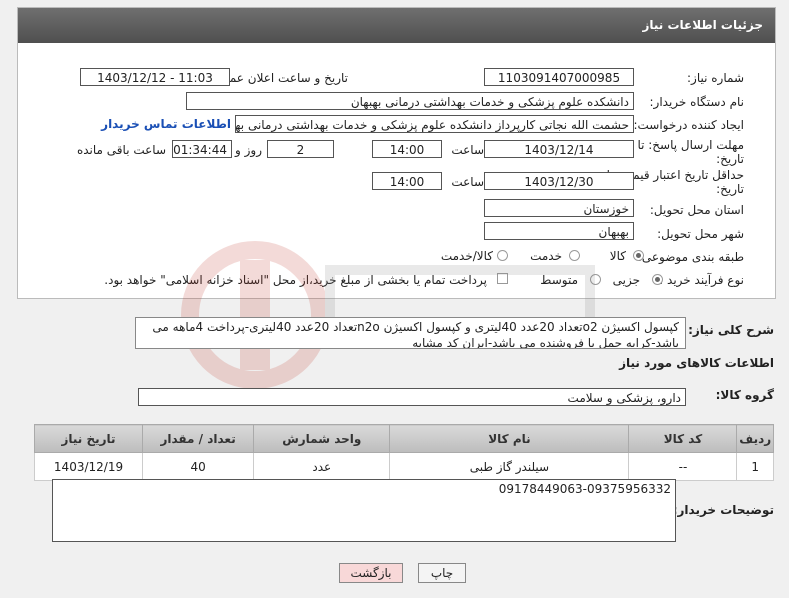 This screenshot has width=789, height=598. I want to click on col-item-name: نام کالا, so click(509, 438).